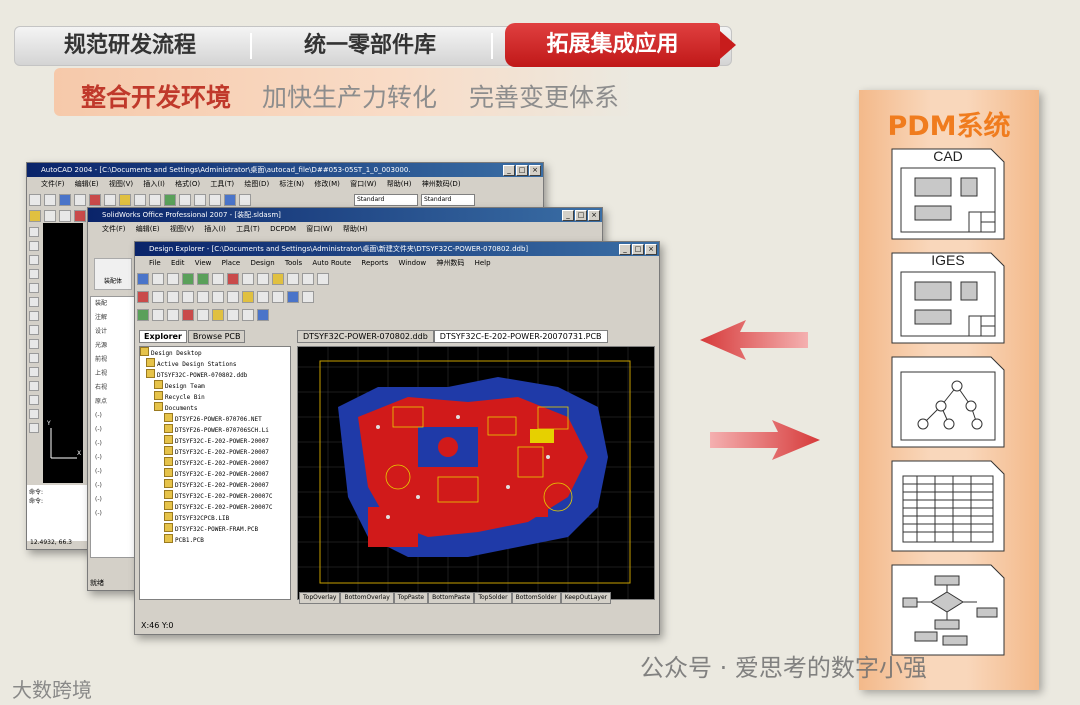 This screenshot has height=705, width=1080. I want to click on layer-icon, so click(143, 315).